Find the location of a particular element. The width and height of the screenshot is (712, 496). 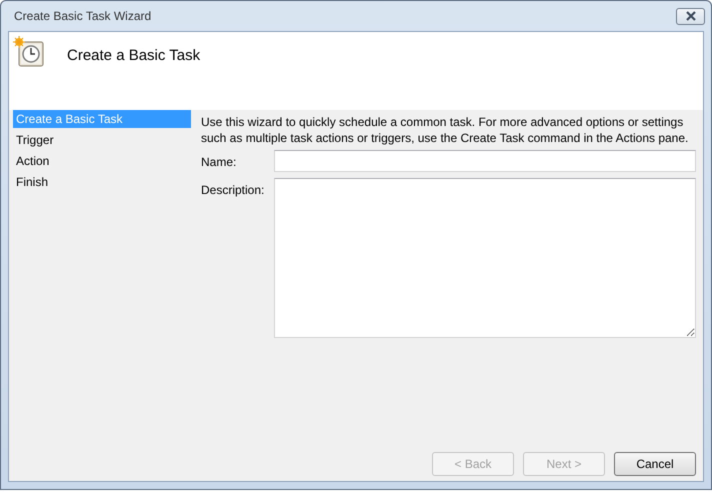

close-icon is located at coordinates (690, 16).